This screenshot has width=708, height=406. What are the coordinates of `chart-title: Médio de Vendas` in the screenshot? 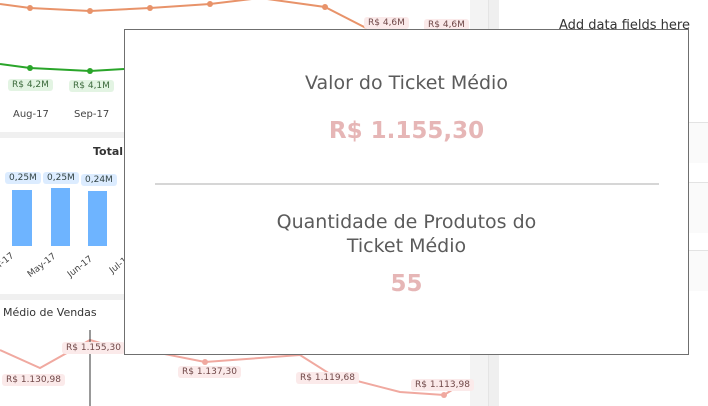 It's located at (50, 312).